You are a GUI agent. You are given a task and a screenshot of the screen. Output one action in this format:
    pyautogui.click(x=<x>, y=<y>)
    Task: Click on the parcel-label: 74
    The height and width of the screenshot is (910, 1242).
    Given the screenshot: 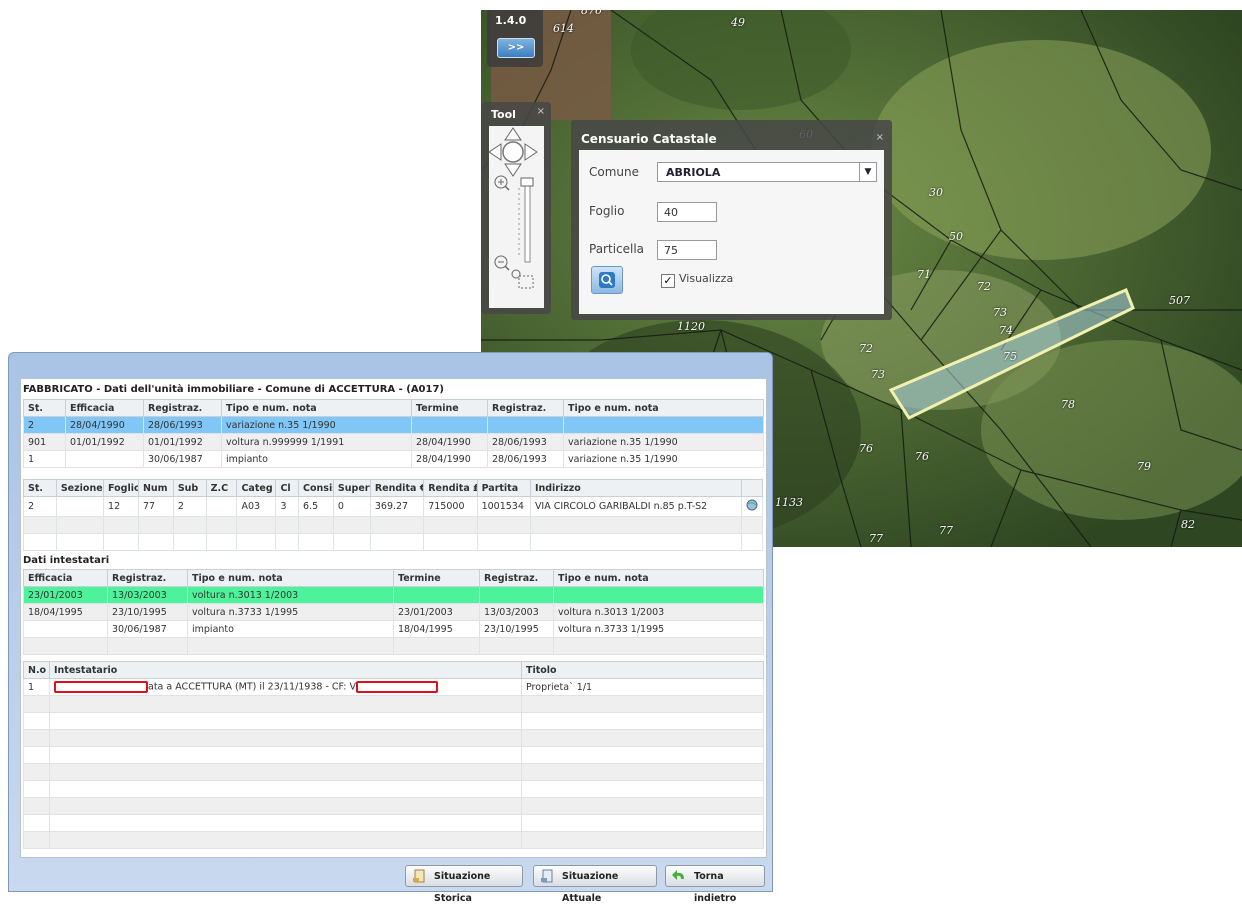 What is the action you would take?
    pyautogui.click(x=1006, y=330)
    